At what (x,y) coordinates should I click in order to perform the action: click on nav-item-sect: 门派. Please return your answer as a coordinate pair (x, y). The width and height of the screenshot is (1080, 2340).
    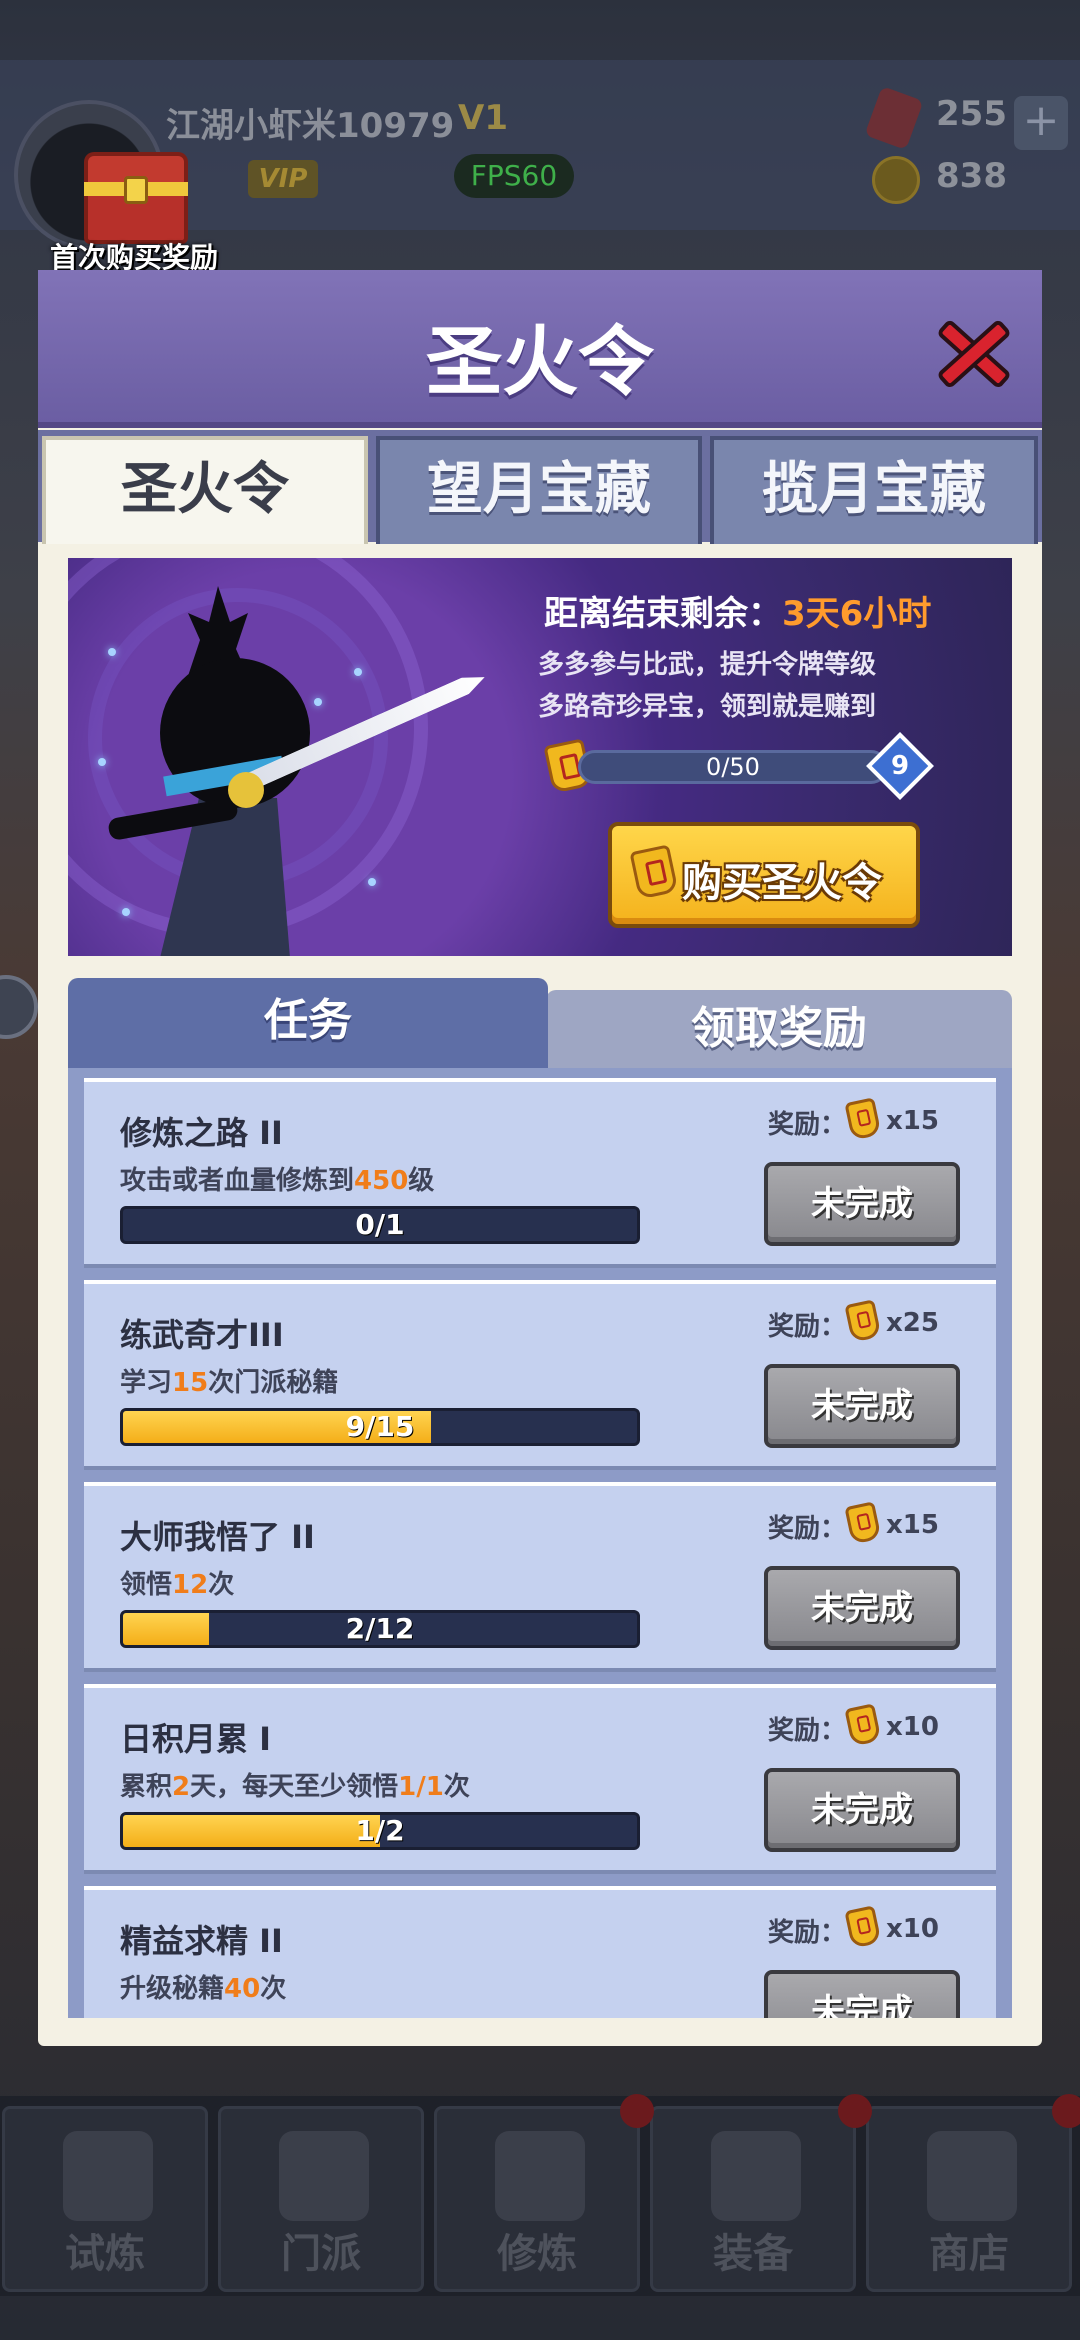
    Looking at the image, I should click on (321, 2199).